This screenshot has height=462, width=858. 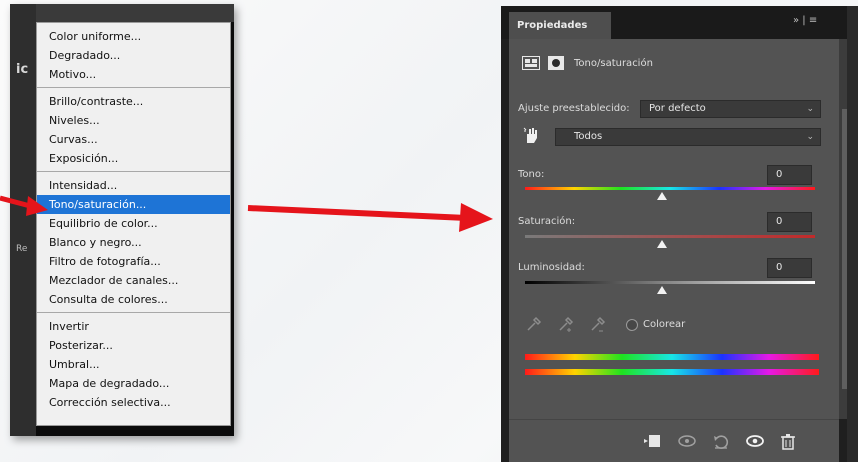 I want to click on colorize-label: Colorear, so click(x=664, y=324).